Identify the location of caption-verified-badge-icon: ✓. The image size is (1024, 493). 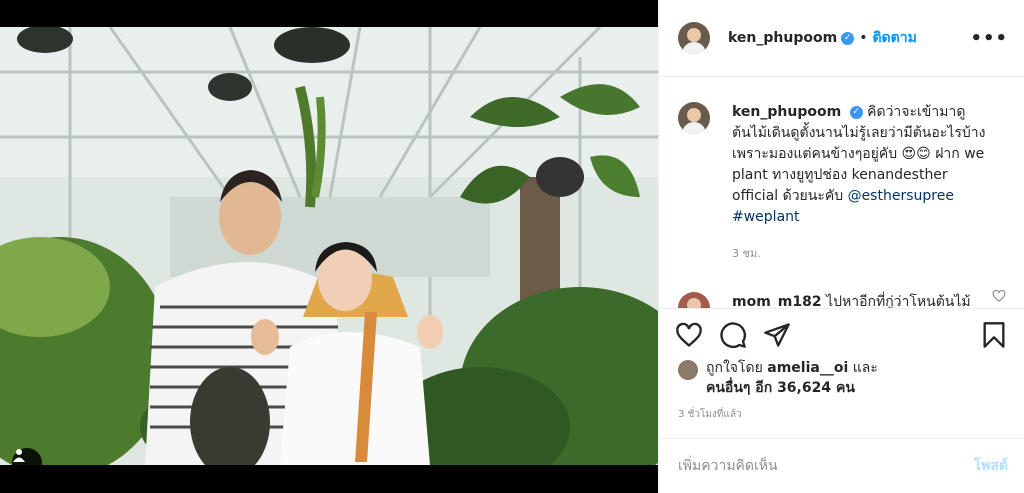
(856, 112).